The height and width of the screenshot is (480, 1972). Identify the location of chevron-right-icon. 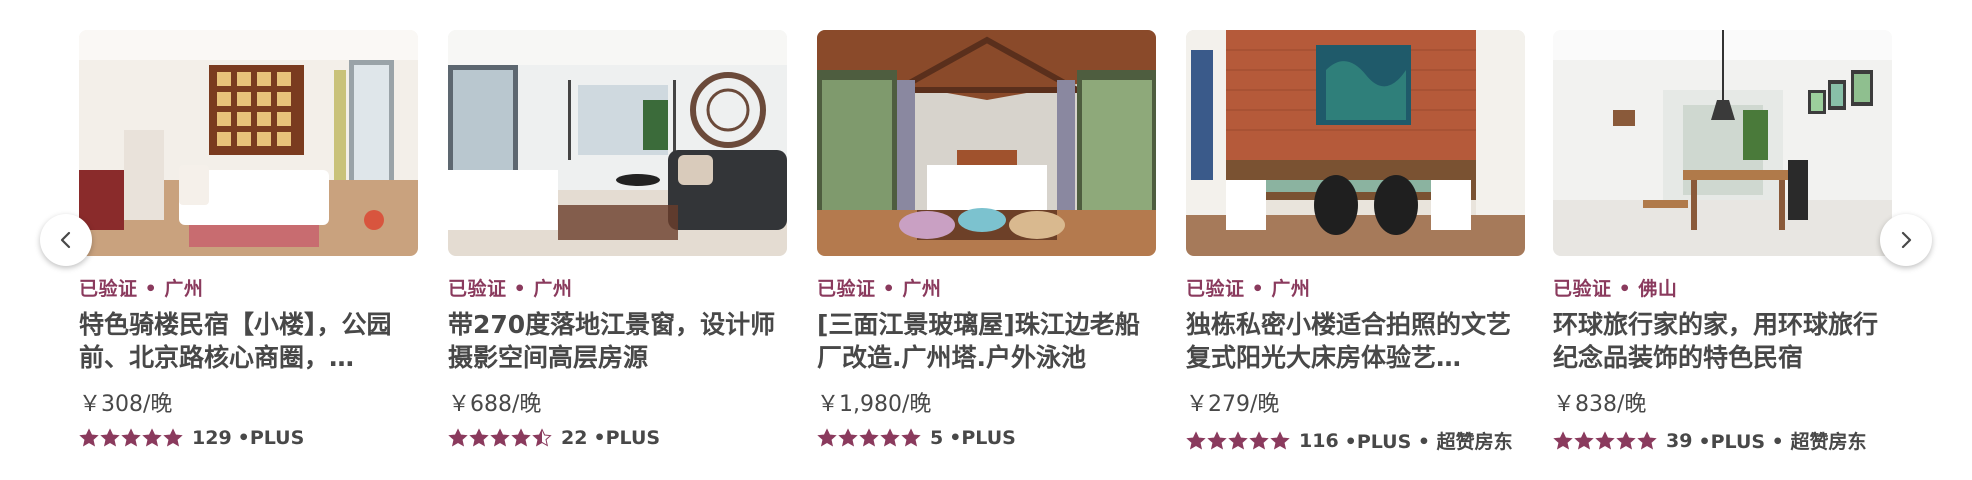
(1906, 240).